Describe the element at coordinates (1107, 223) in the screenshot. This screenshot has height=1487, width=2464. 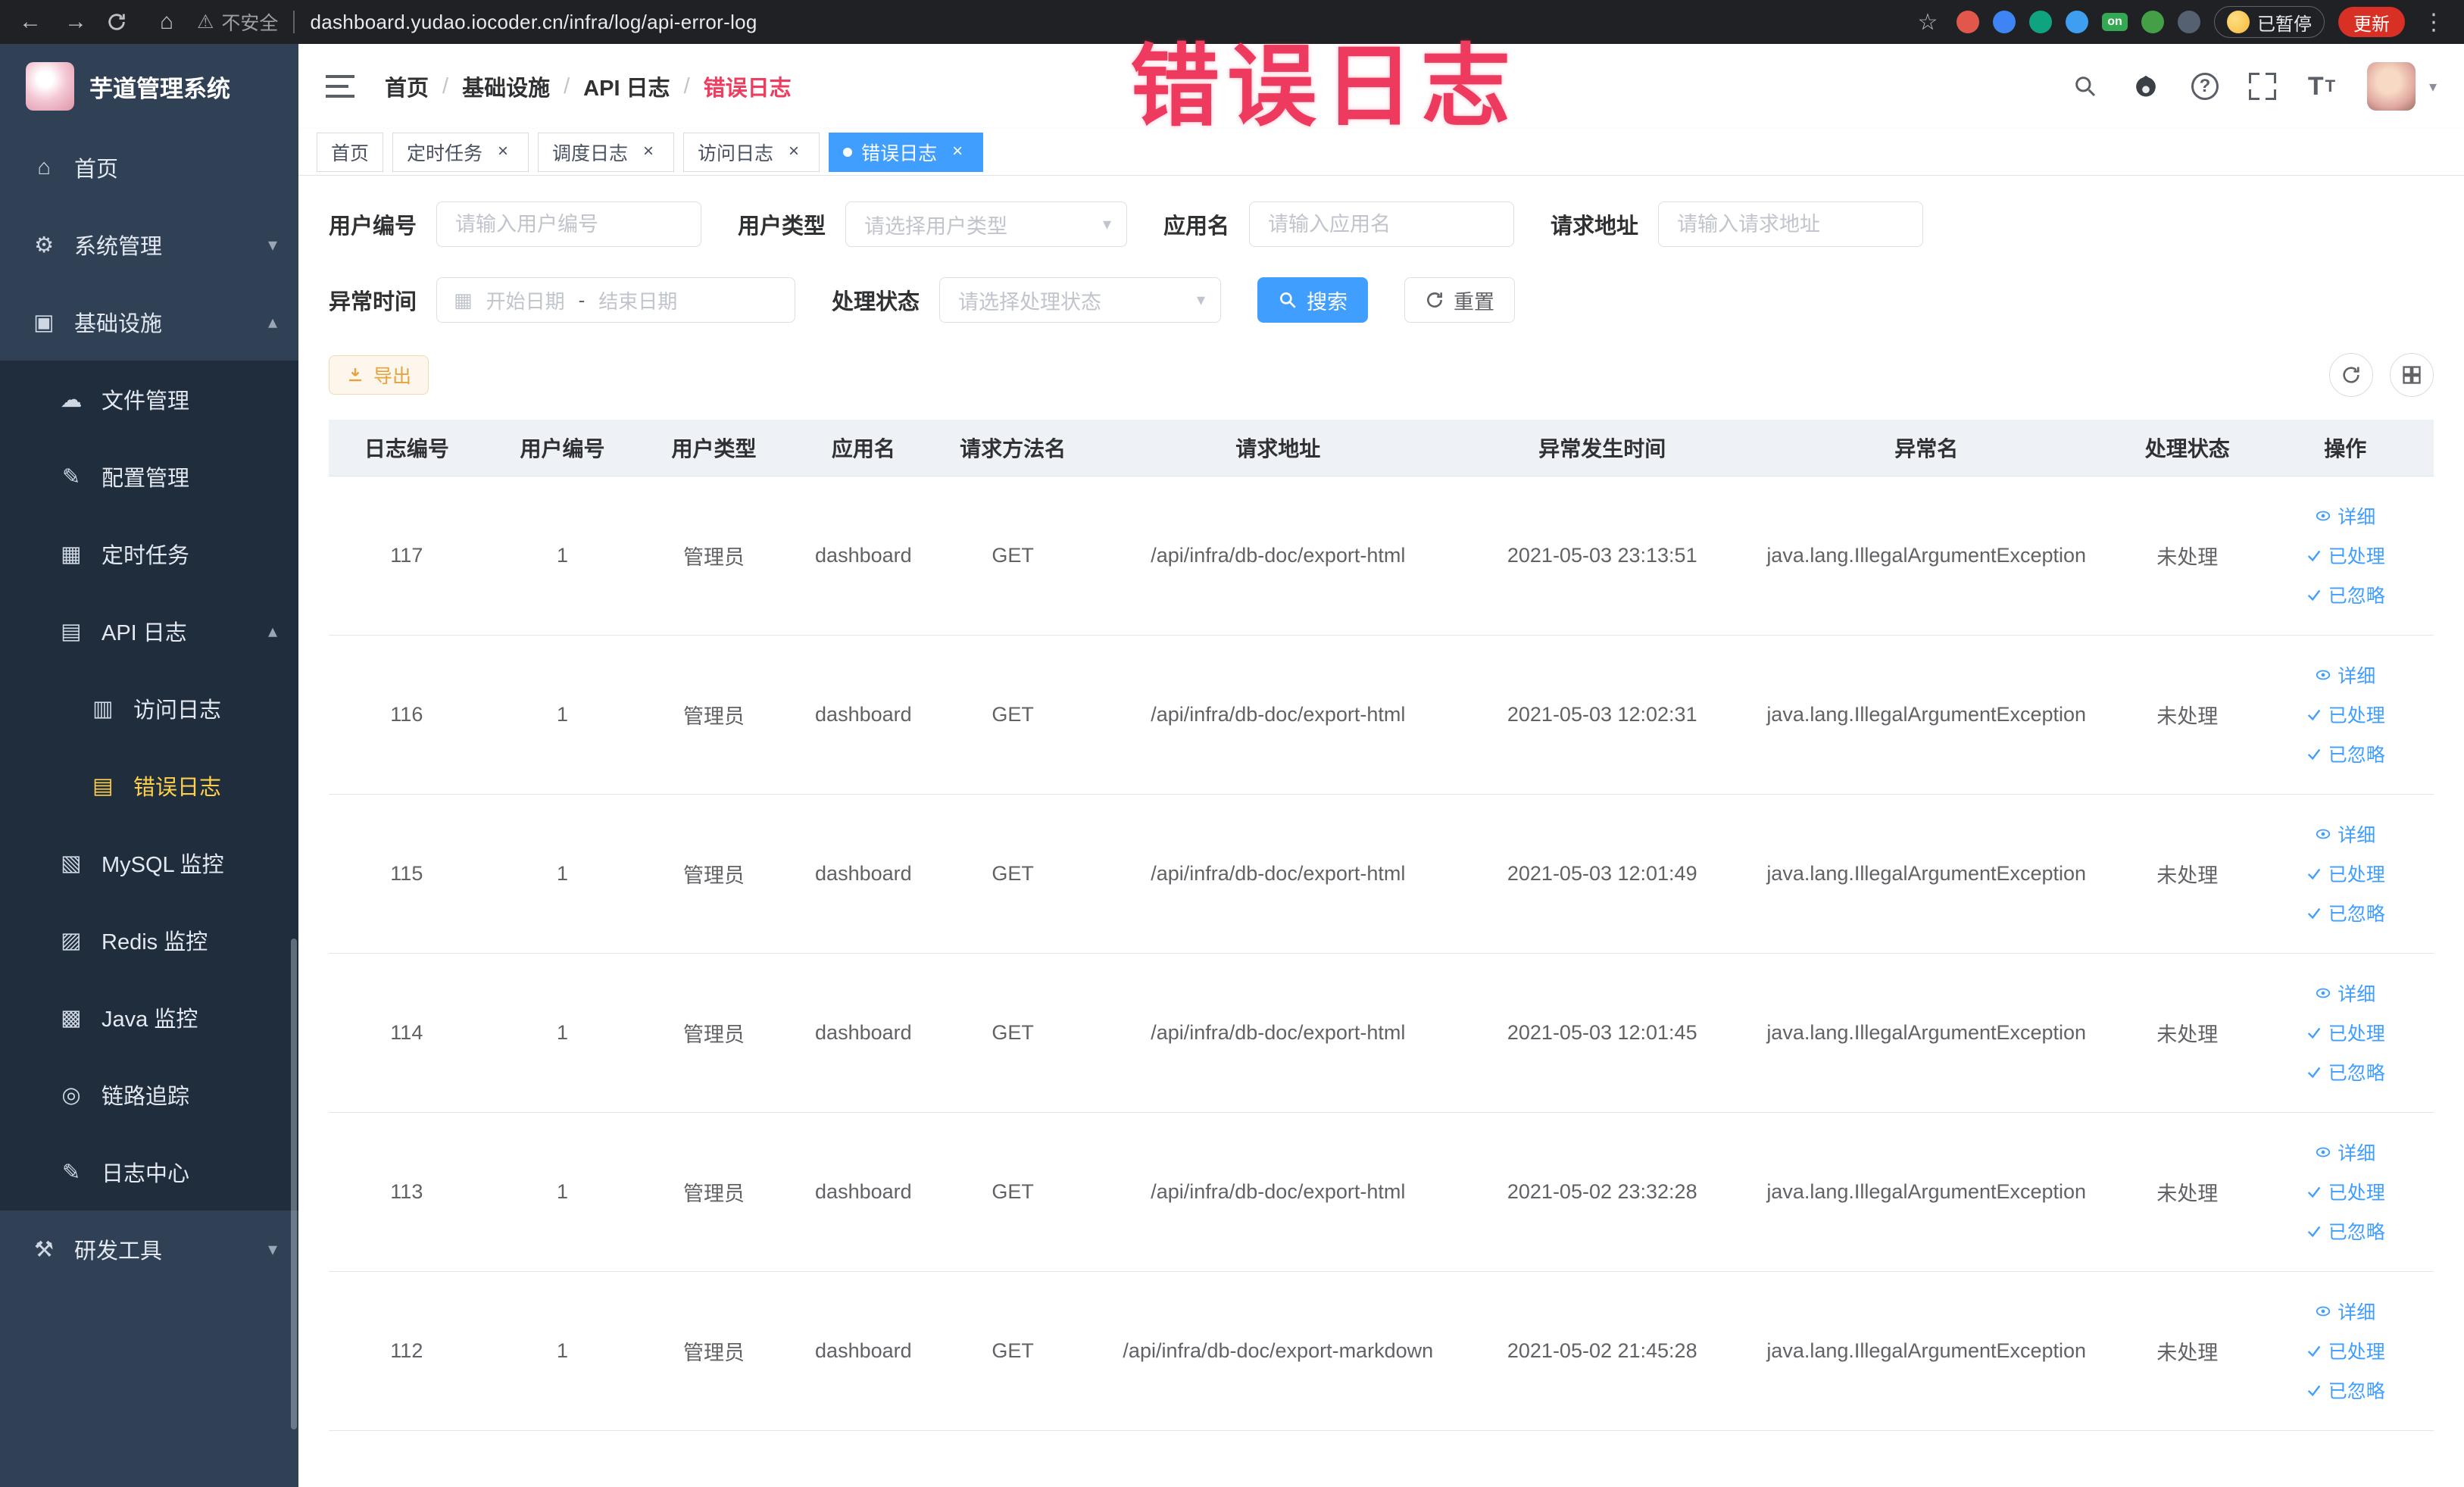
I see `chevron-down-icon: ▾` at that location.